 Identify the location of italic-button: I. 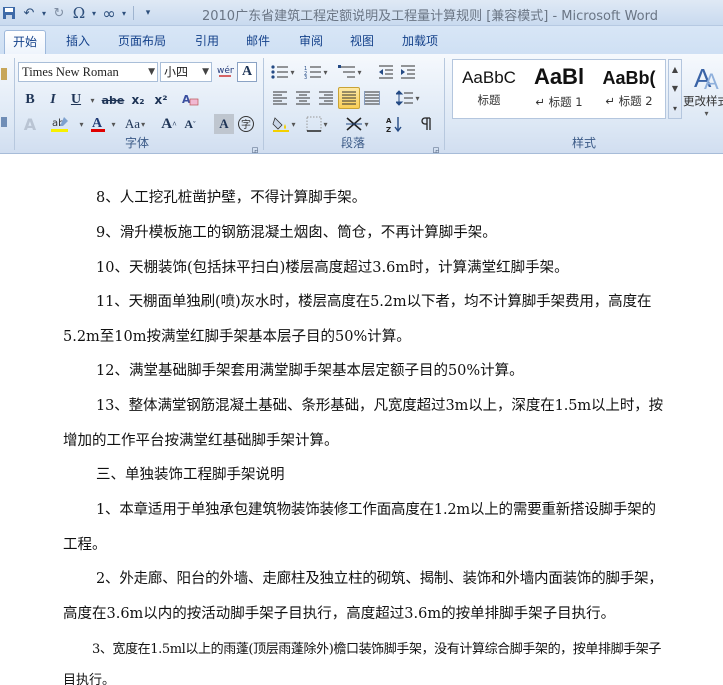
(53, 100).